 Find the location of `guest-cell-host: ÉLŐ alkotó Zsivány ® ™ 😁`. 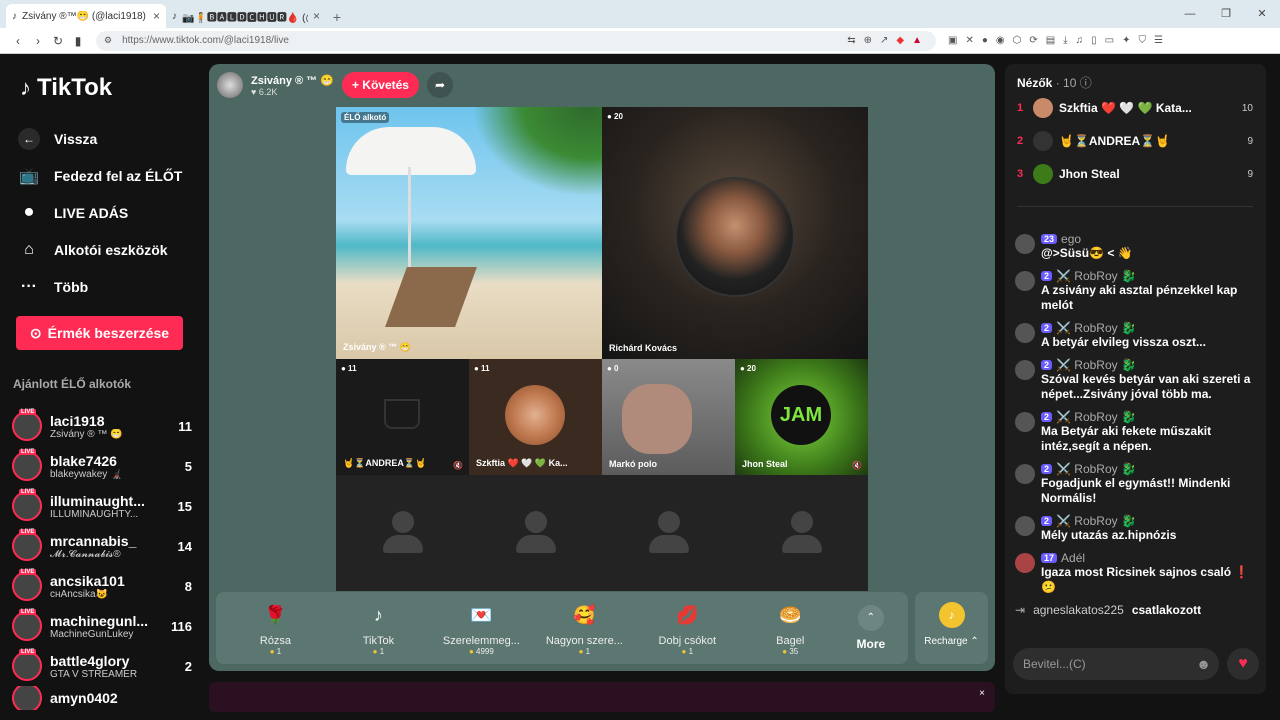

guest-cell-host: ÉLŐ alkotó Zsivány ® ™ 😁 is located at coordinates (469, 233).